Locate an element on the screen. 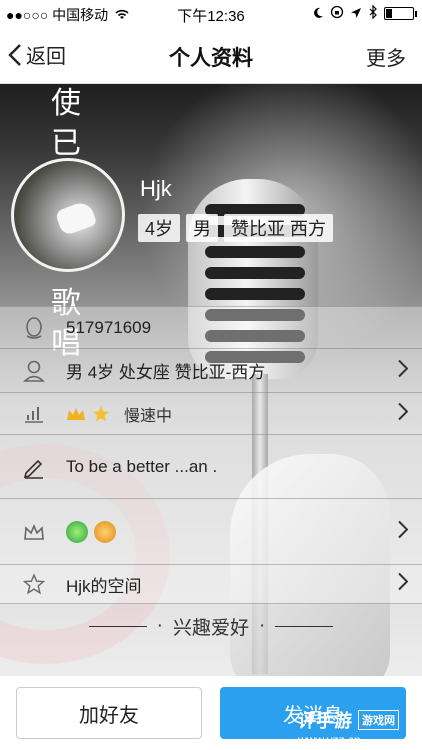 The width and height of the screenshot is (422, 750). lv2-badge-icon is located at coordinates (105, 531).